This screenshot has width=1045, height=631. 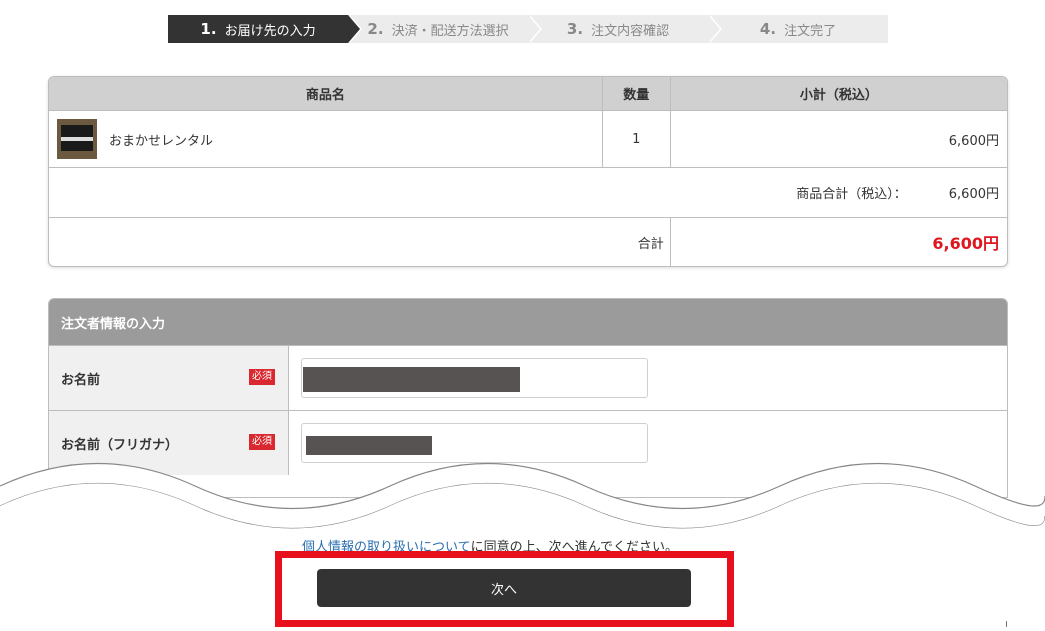 What do you see at coordinates (973, 141) in the screenshot?
I see `subtotal-cell: 6,600円` at bounding box center [973, 141].